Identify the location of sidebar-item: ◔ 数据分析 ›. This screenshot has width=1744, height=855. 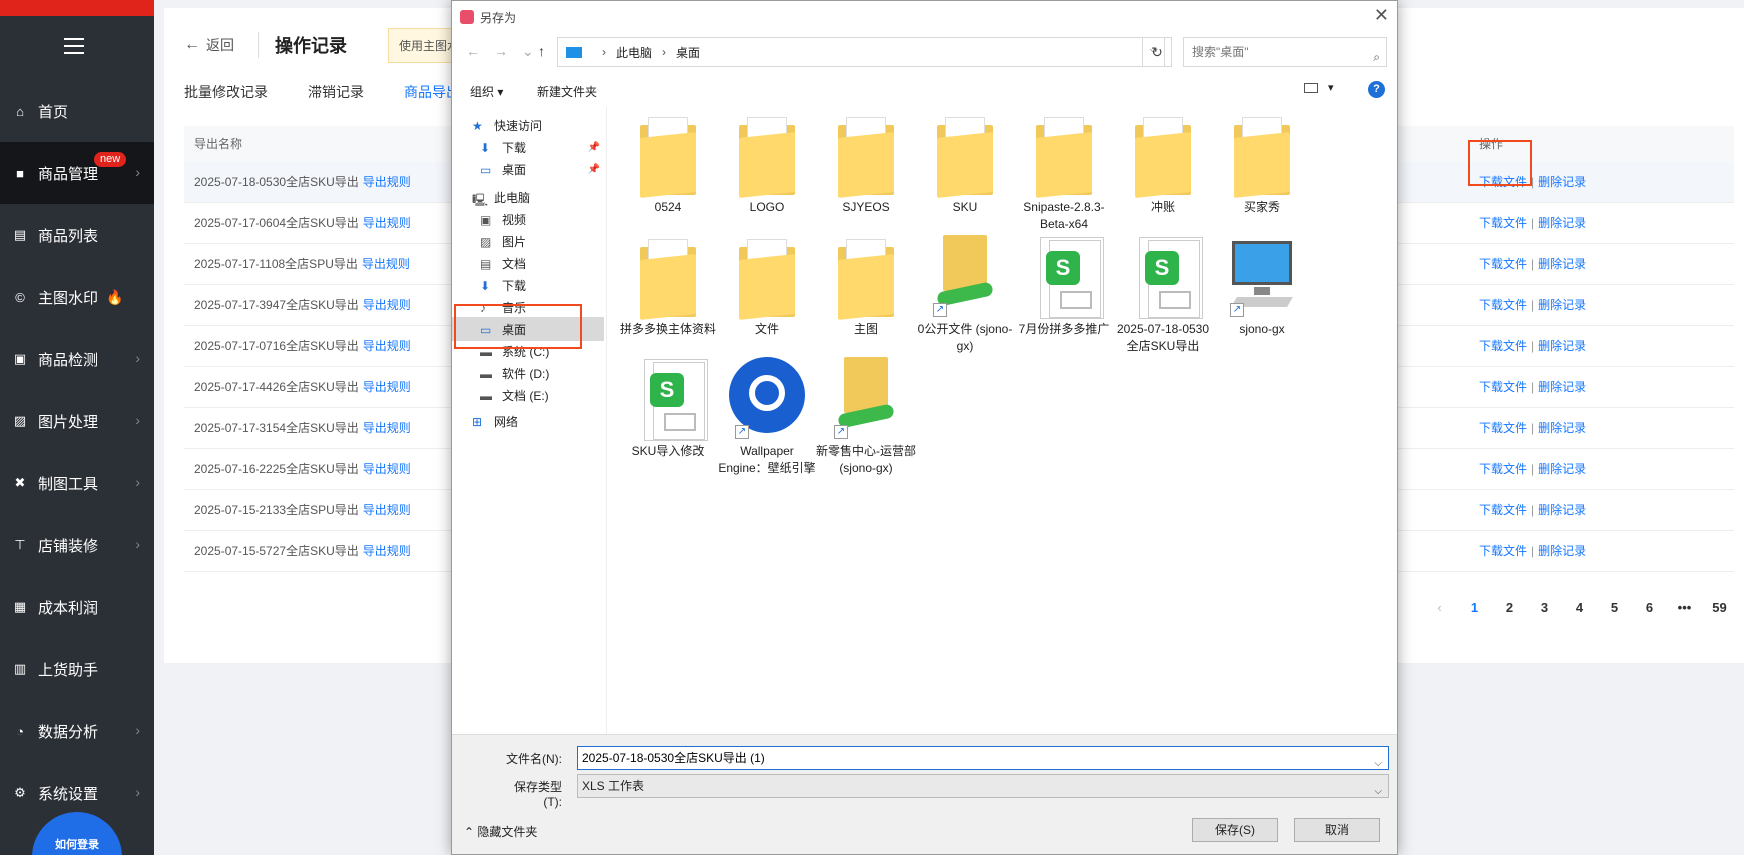
(77, 731).